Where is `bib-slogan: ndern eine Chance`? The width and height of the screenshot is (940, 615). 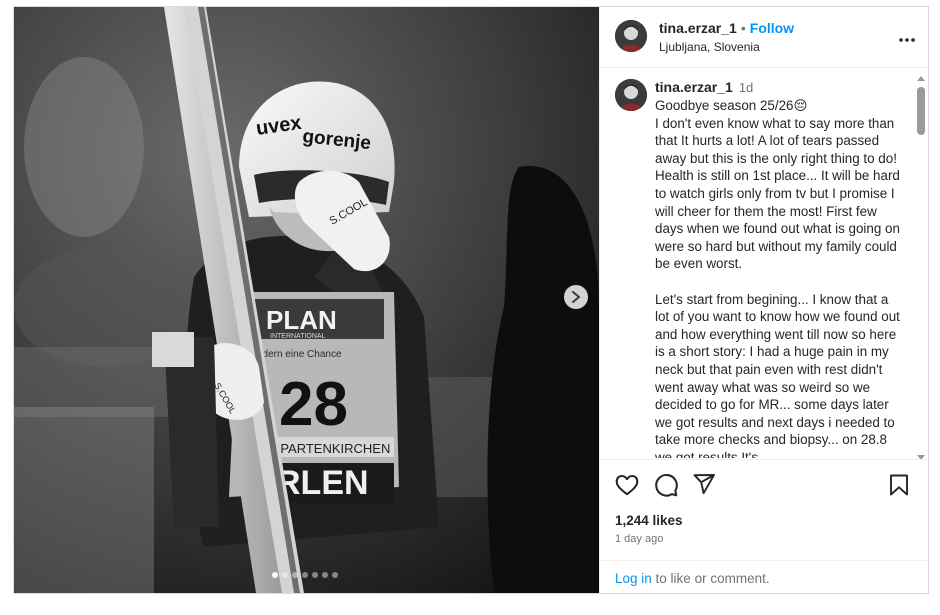 bib-slogan: ndern eine Chance is located at coordinates (299, 354).